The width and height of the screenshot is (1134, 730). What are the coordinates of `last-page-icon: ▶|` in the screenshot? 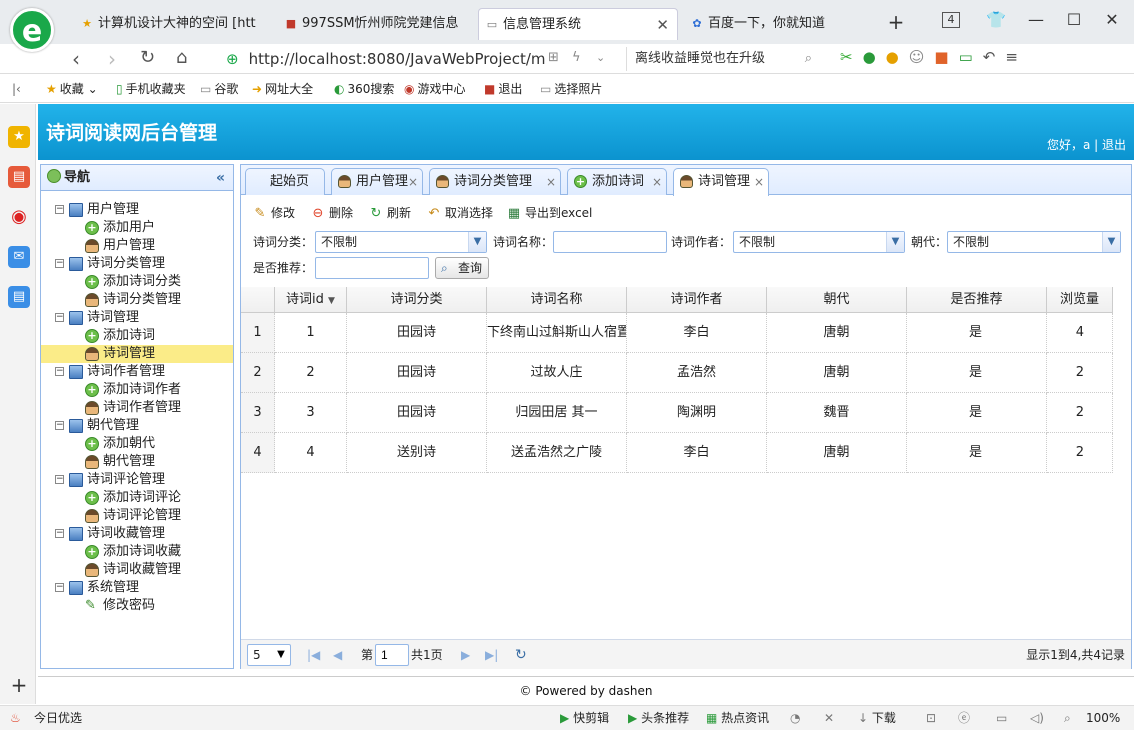 It's located at (491, 655).